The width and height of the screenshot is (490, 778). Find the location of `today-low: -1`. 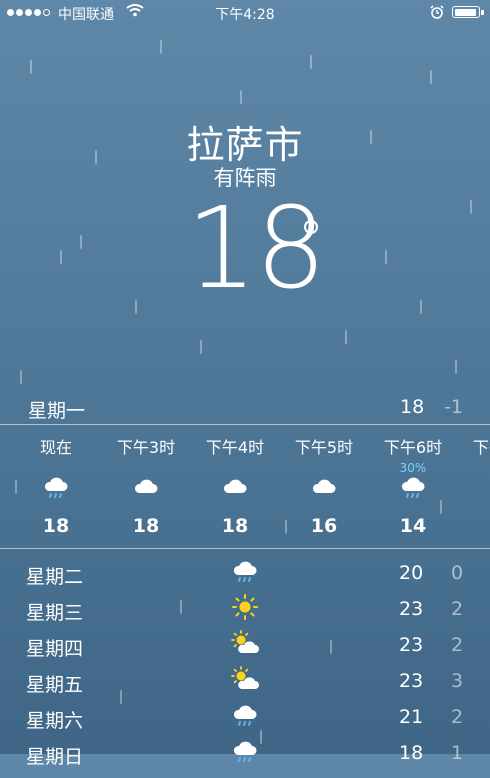

today-low: -1 is located at coordinates (453, 407).